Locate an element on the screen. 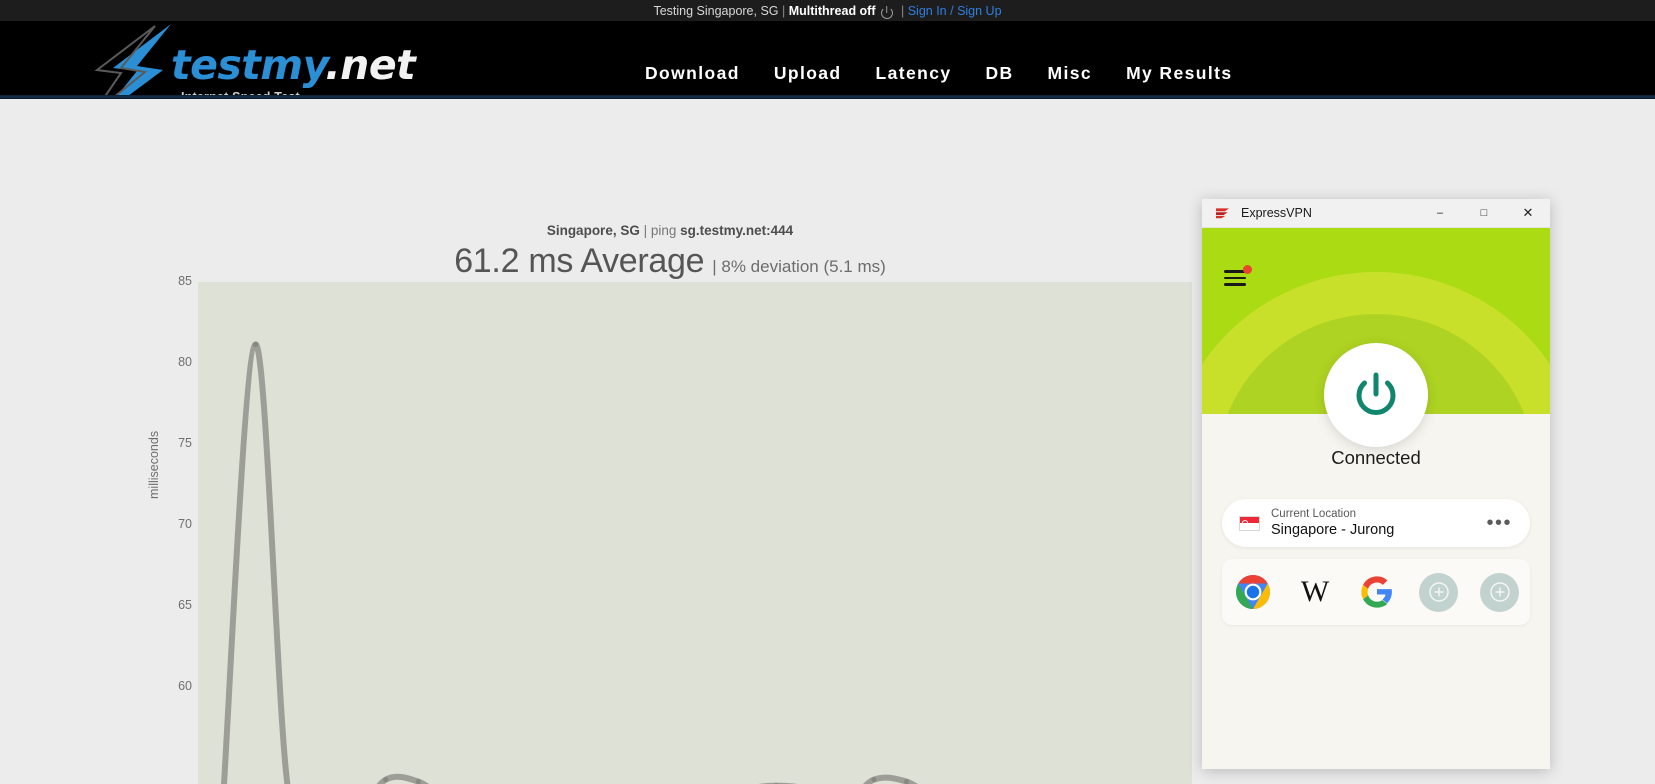  chart-subtitle-sep: | ping is located at coordinates (660, 230).